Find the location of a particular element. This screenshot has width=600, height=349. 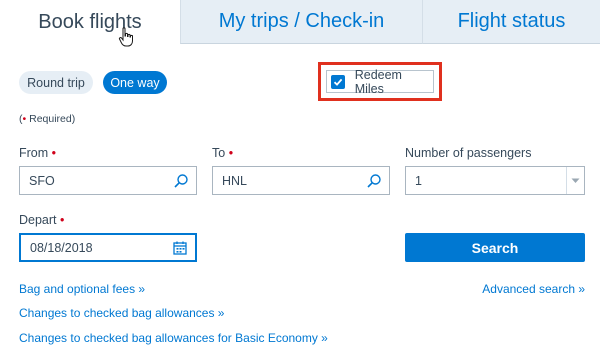

to-input: HNL is located at coordinates (301, 180).